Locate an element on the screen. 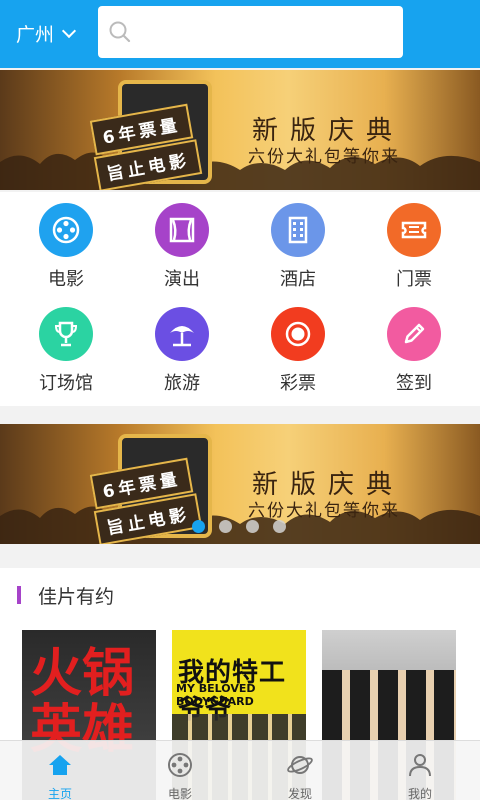 This screenshot has width=480, height=800. planet-icon is located at coordinates (300, 765).